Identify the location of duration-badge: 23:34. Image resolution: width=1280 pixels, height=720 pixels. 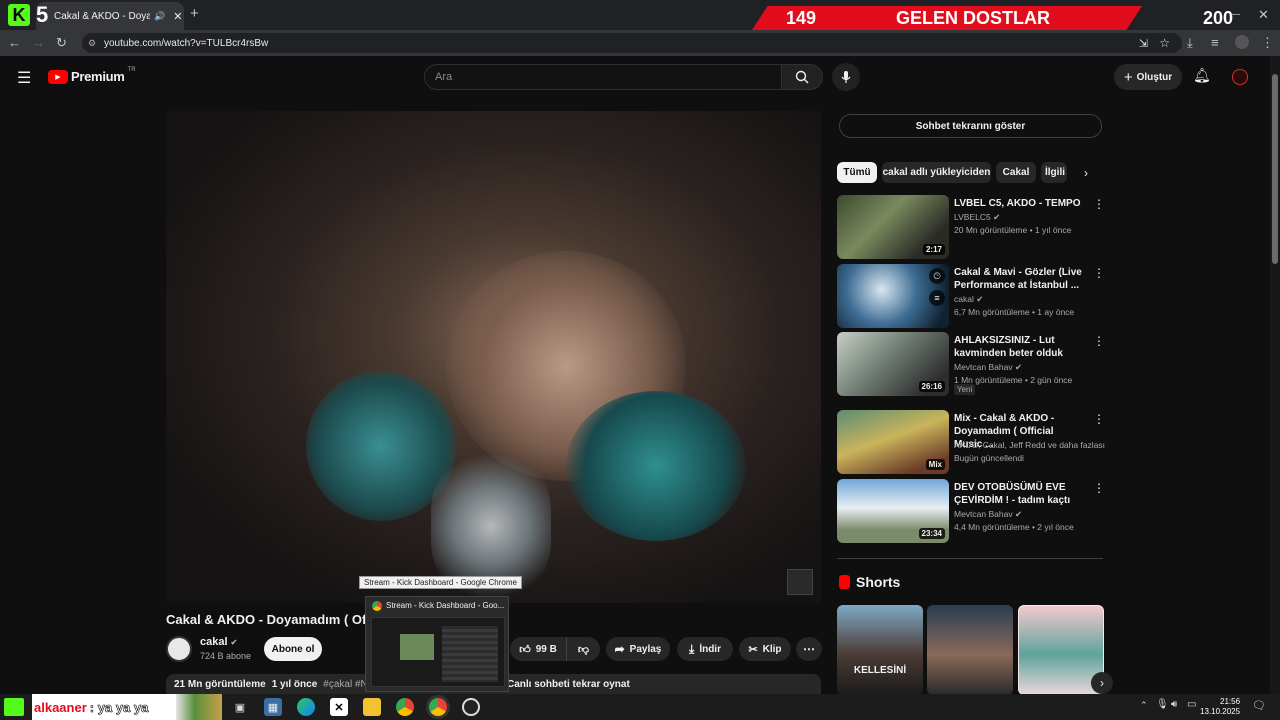
(931, 533).